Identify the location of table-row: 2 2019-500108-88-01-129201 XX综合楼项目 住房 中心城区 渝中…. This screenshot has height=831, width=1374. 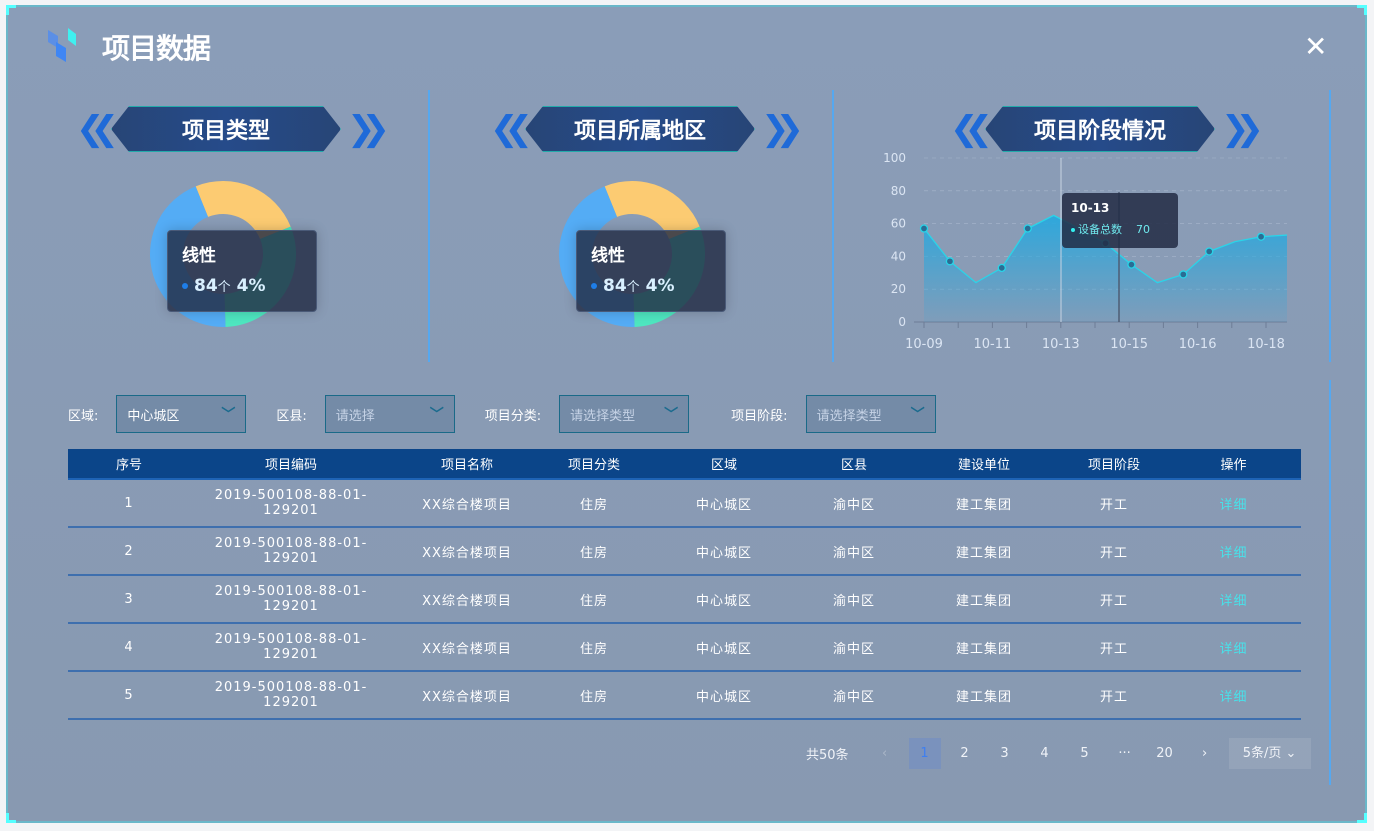
(684, 551).